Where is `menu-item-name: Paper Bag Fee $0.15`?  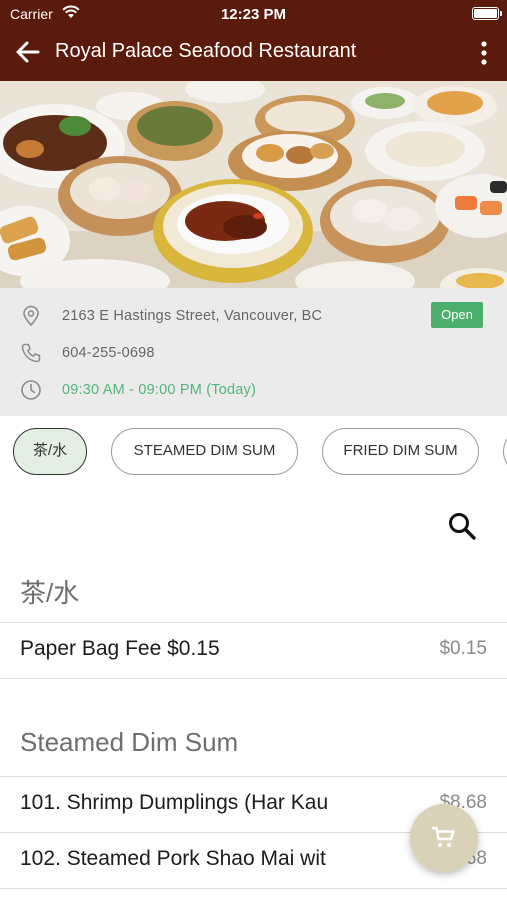
menu-item-name: Paper Bag Fee $0.15 is located at coordinates (120, 648).